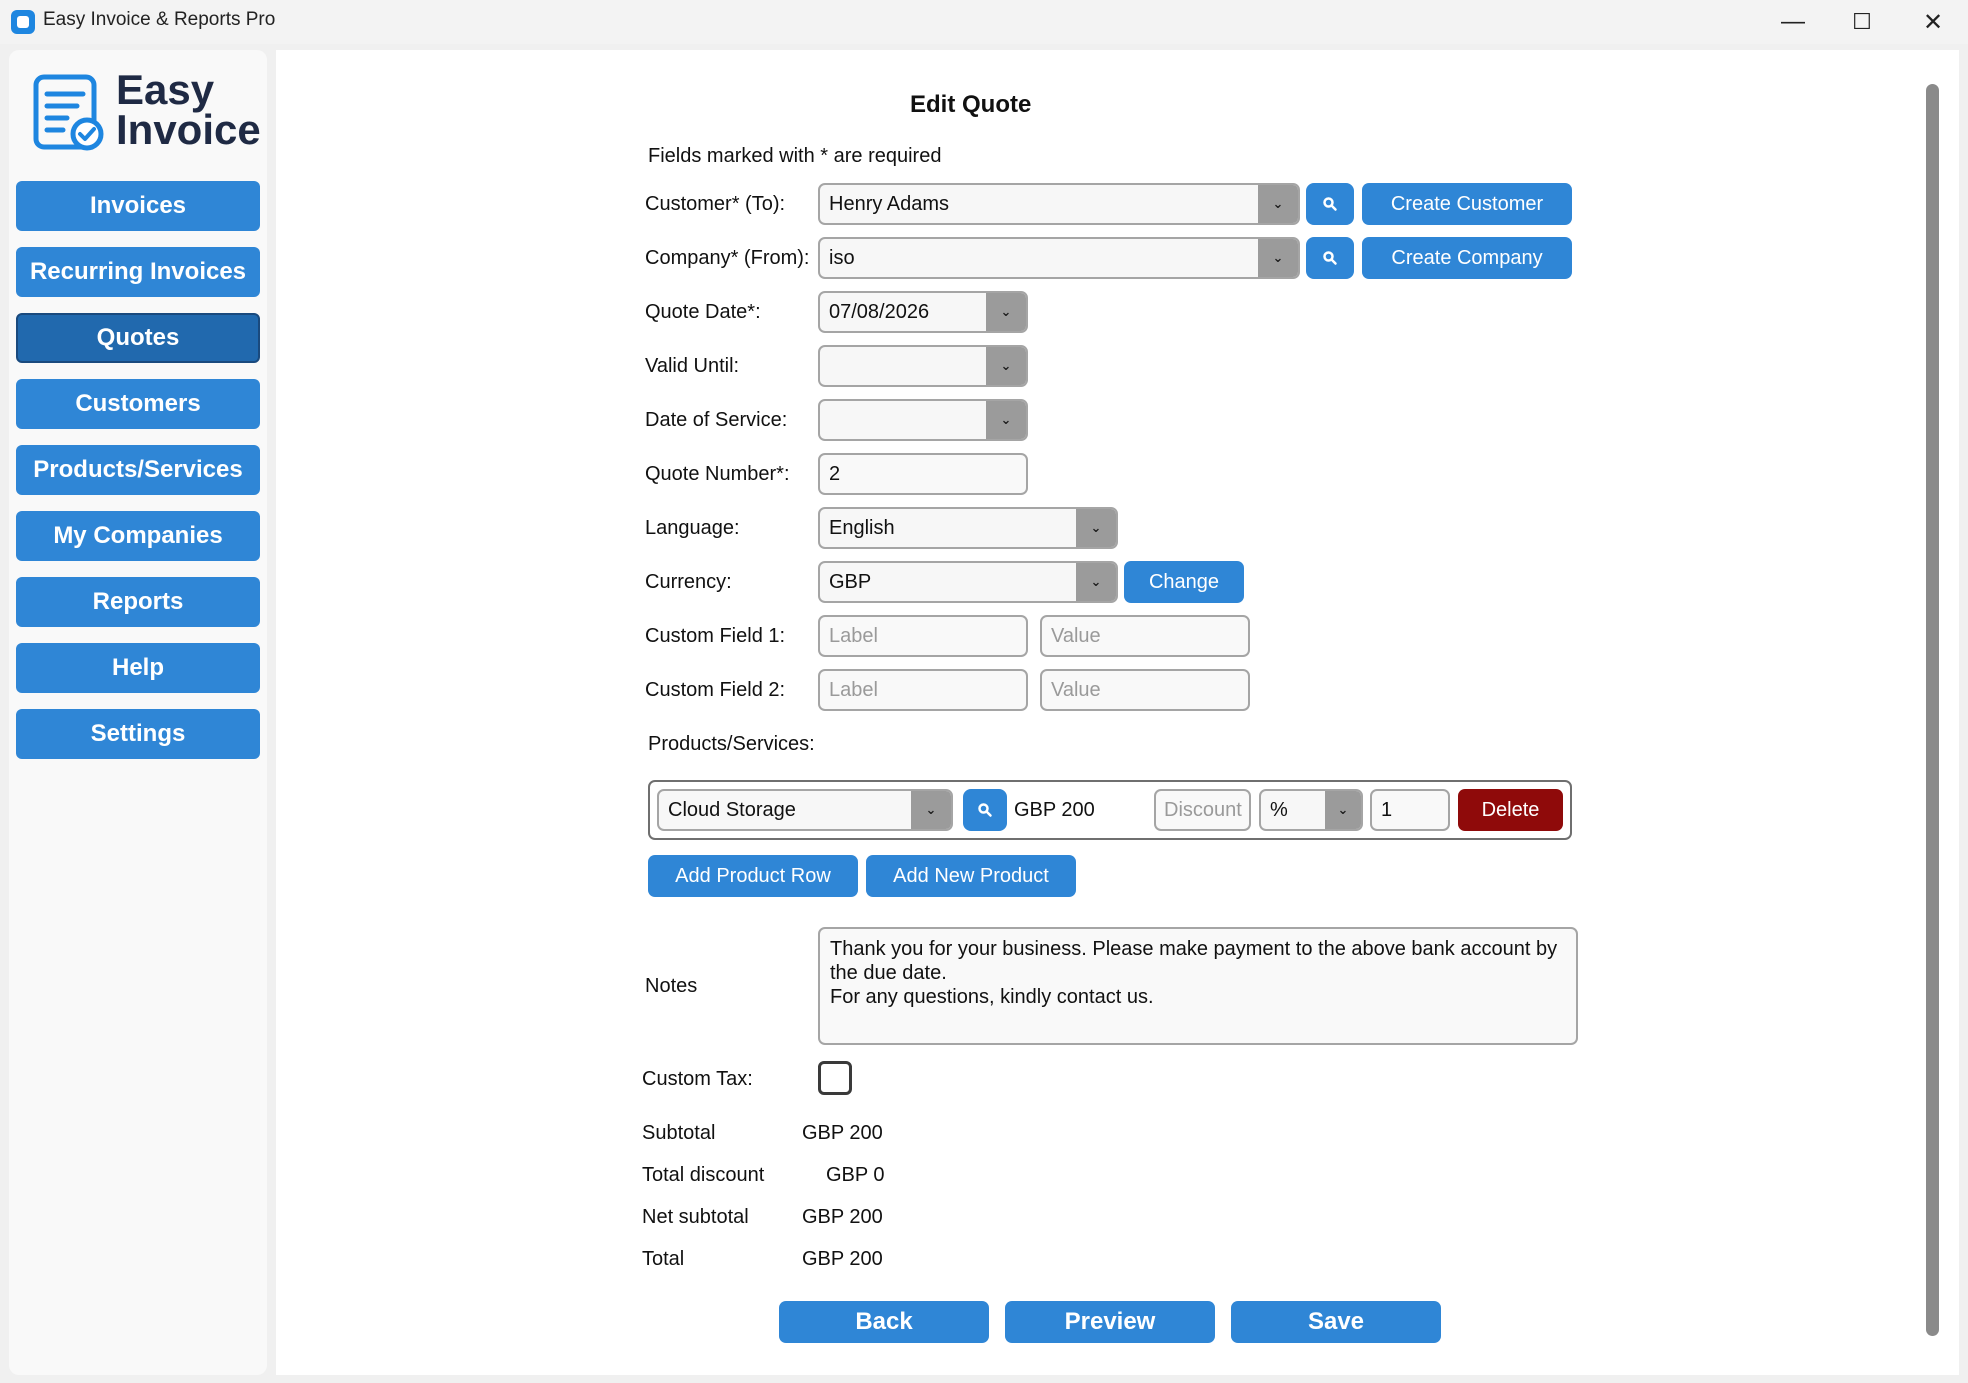 The image size is (1968, 1383). What do you see at coordinates (889, 203) in the screenshot?
I see `customer-value: Henry Adams` at bounding box center [889, 203].